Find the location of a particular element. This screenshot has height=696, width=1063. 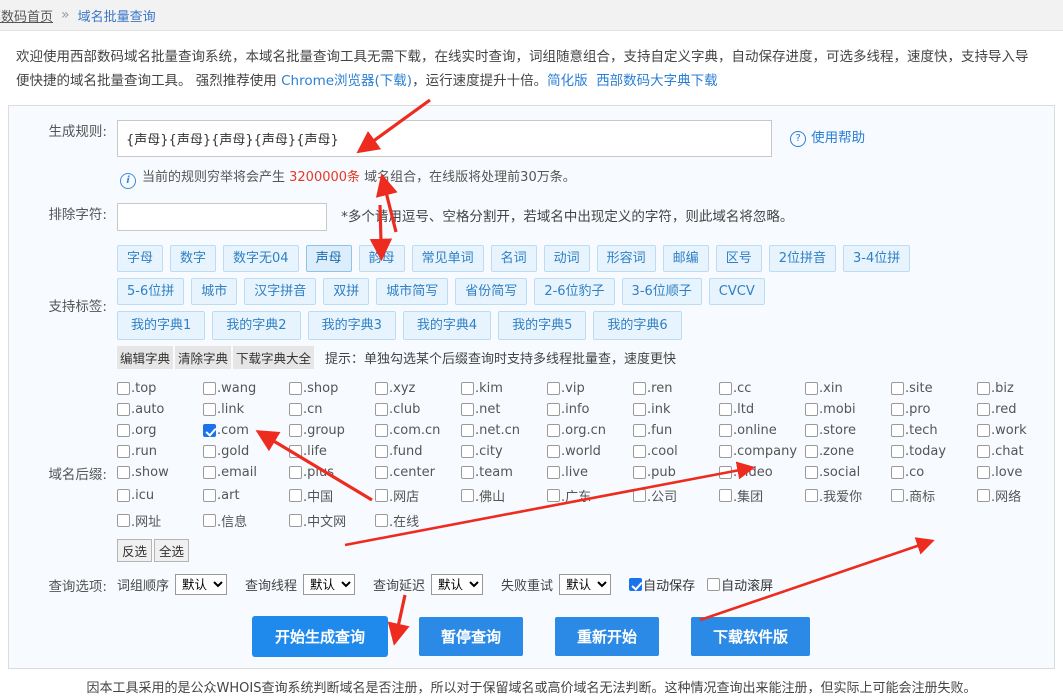

dictionary-button-5: 我的字典6 is located at coordinates (637, 325).